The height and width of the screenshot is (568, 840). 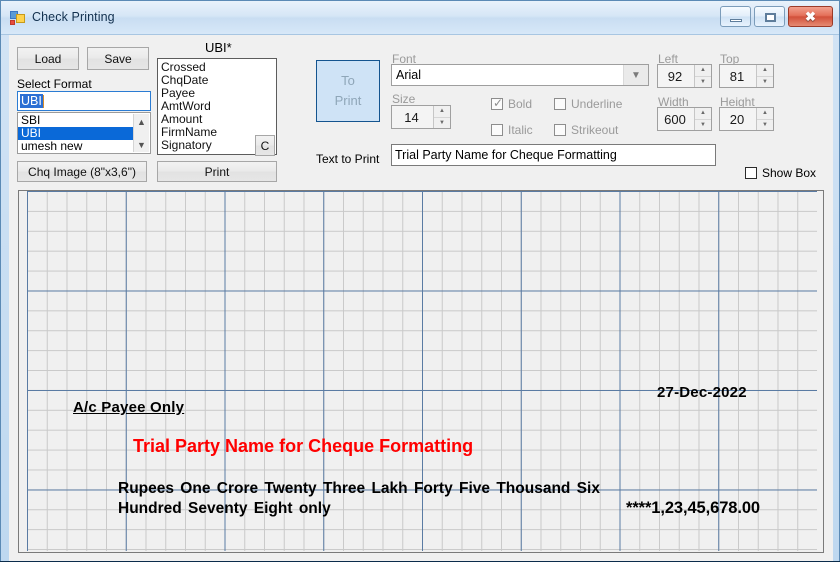 I want to click on top-spin-buttons: ▲ ▼, so click(x=764, y=76).